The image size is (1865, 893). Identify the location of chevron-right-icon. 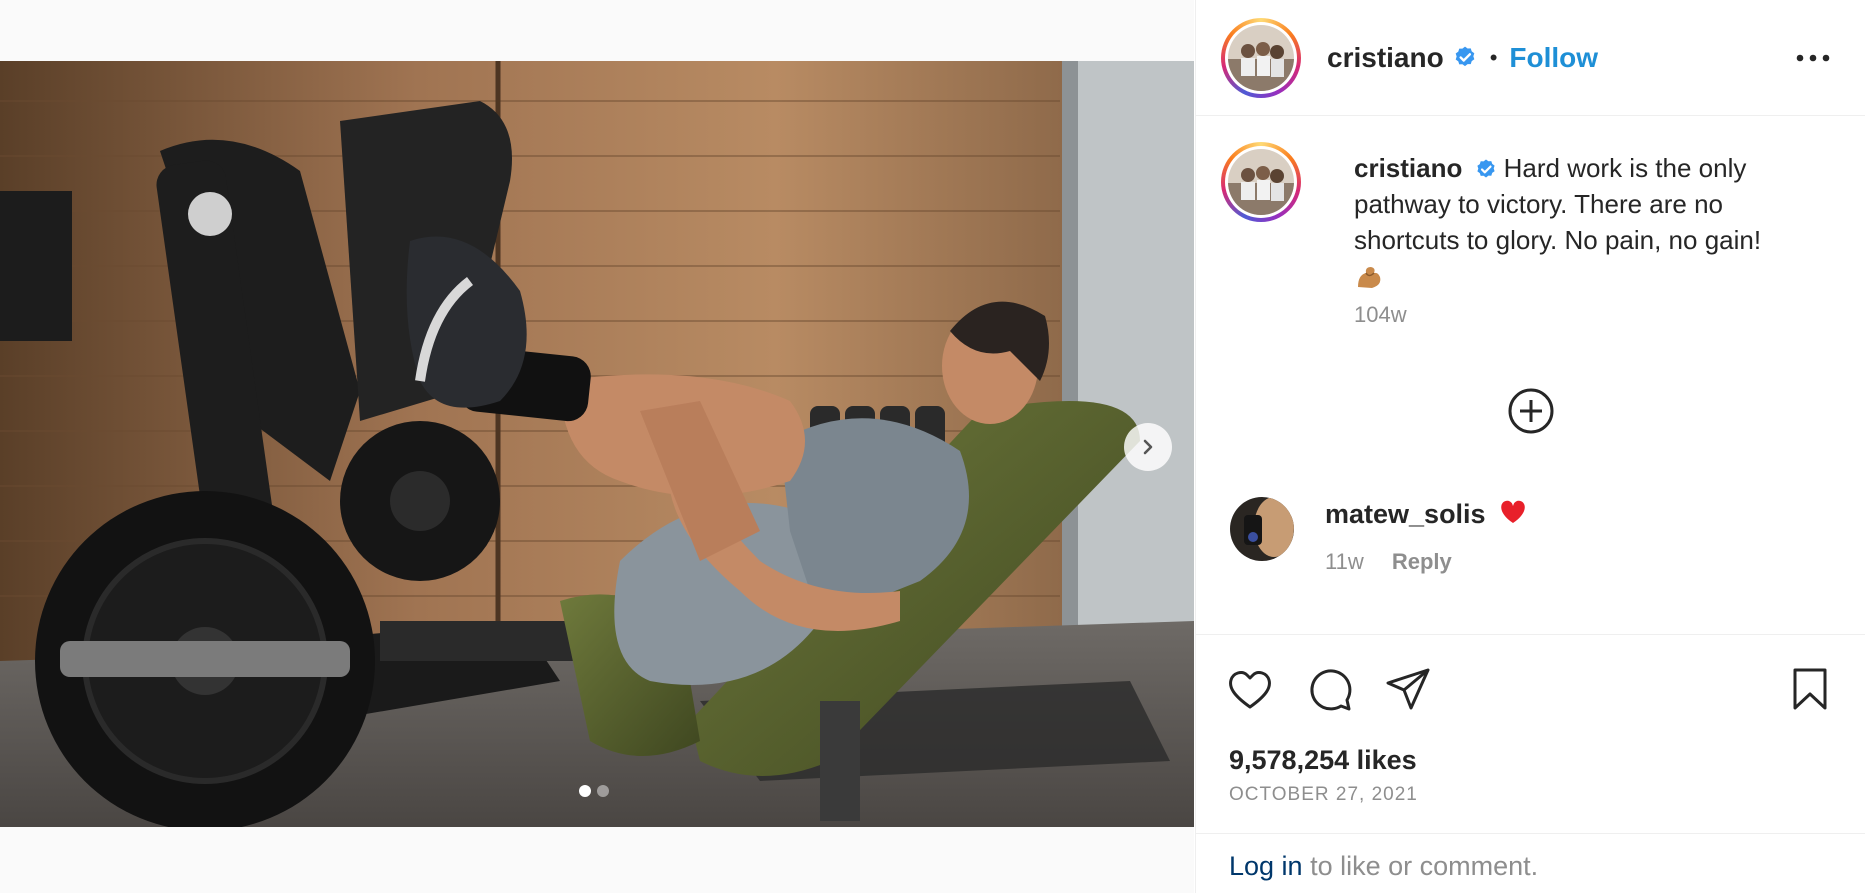
(1148, 447).